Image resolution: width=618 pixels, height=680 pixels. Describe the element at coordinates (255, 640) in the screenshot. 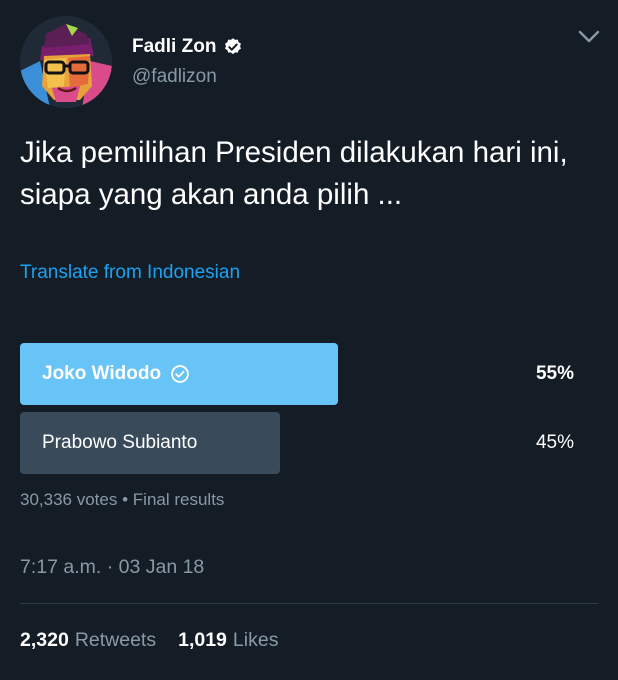

I see `likes-label: Likes` at that location.